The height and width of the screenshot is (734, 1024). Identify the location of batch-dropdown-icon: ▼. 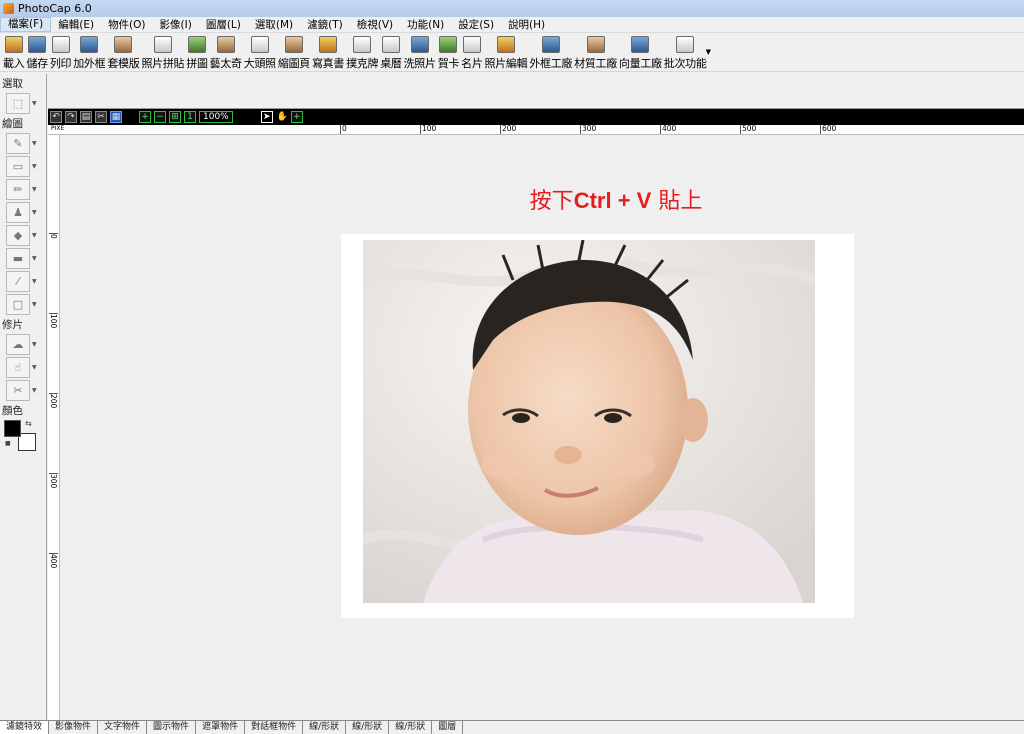
(708, 52).